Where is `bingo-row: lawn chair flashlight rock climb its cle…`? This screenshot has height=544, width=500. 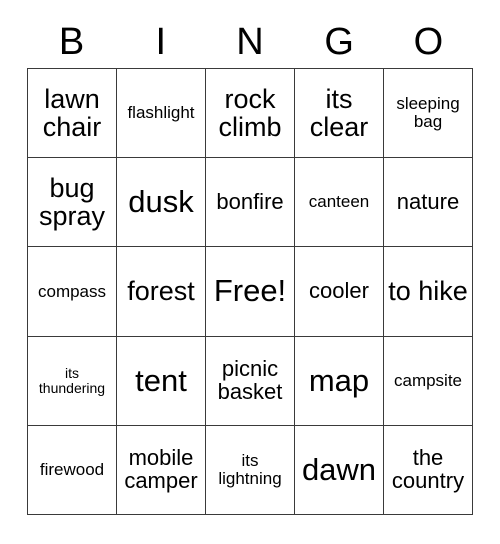 bingo-row: lawn chair flashlight rock climb its cle… is located at coordinates (250, 114).